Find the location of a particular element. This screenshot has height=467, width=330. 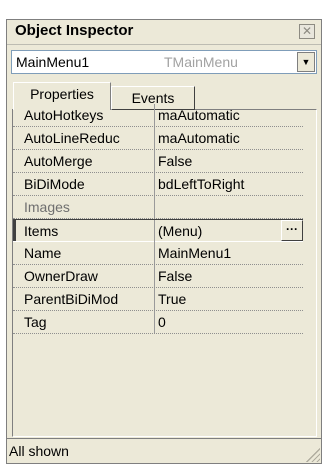

component-selector: MainMenu1 TMainMenu ▼ is located at coordinates (164, 62).